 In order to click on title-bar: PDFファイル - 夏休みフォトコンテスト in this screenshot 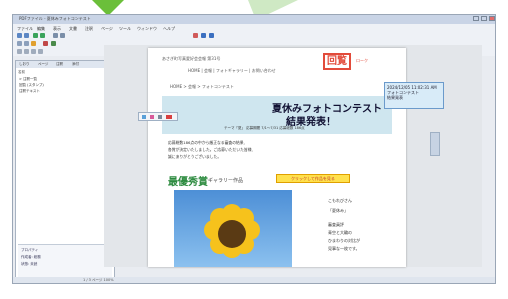, I will do `click(254, 19)`.